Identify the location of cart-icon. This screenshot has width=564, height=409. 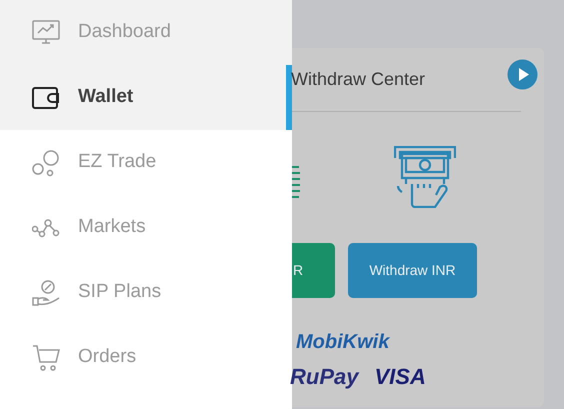
(46, 358).